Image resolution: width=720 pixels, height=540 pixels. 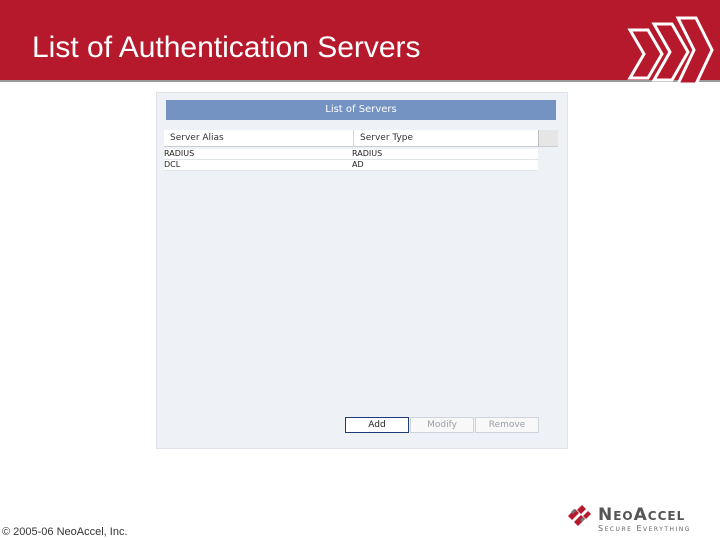 What do you see at coordinates (179, 153) in the screenshot?
I see `server-alias-cell: RADIUS` at bounding box center [179, 153].